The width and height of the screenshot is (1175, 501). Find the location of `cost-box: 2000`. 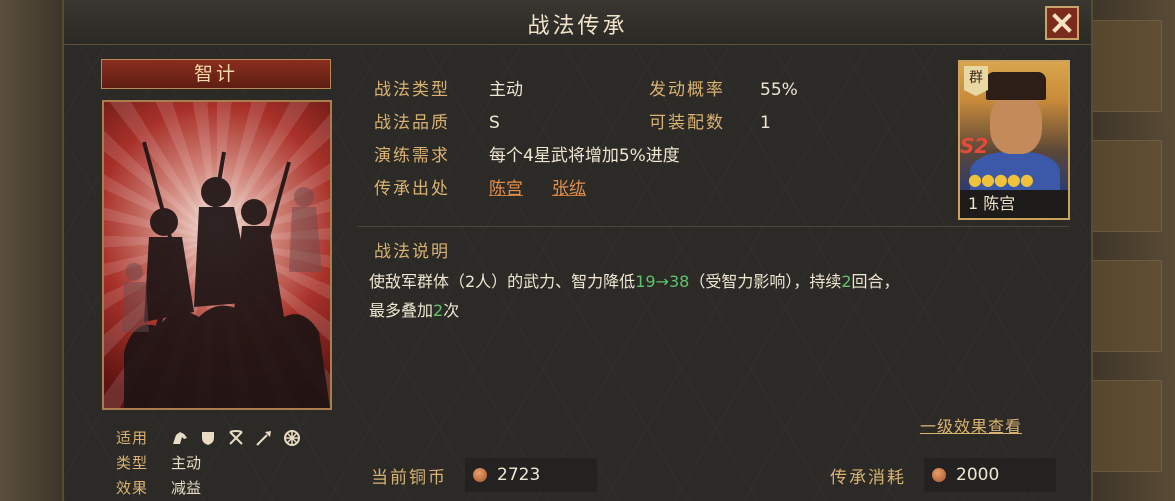

cost-box: 2000 is located at coordinates (990, 475).